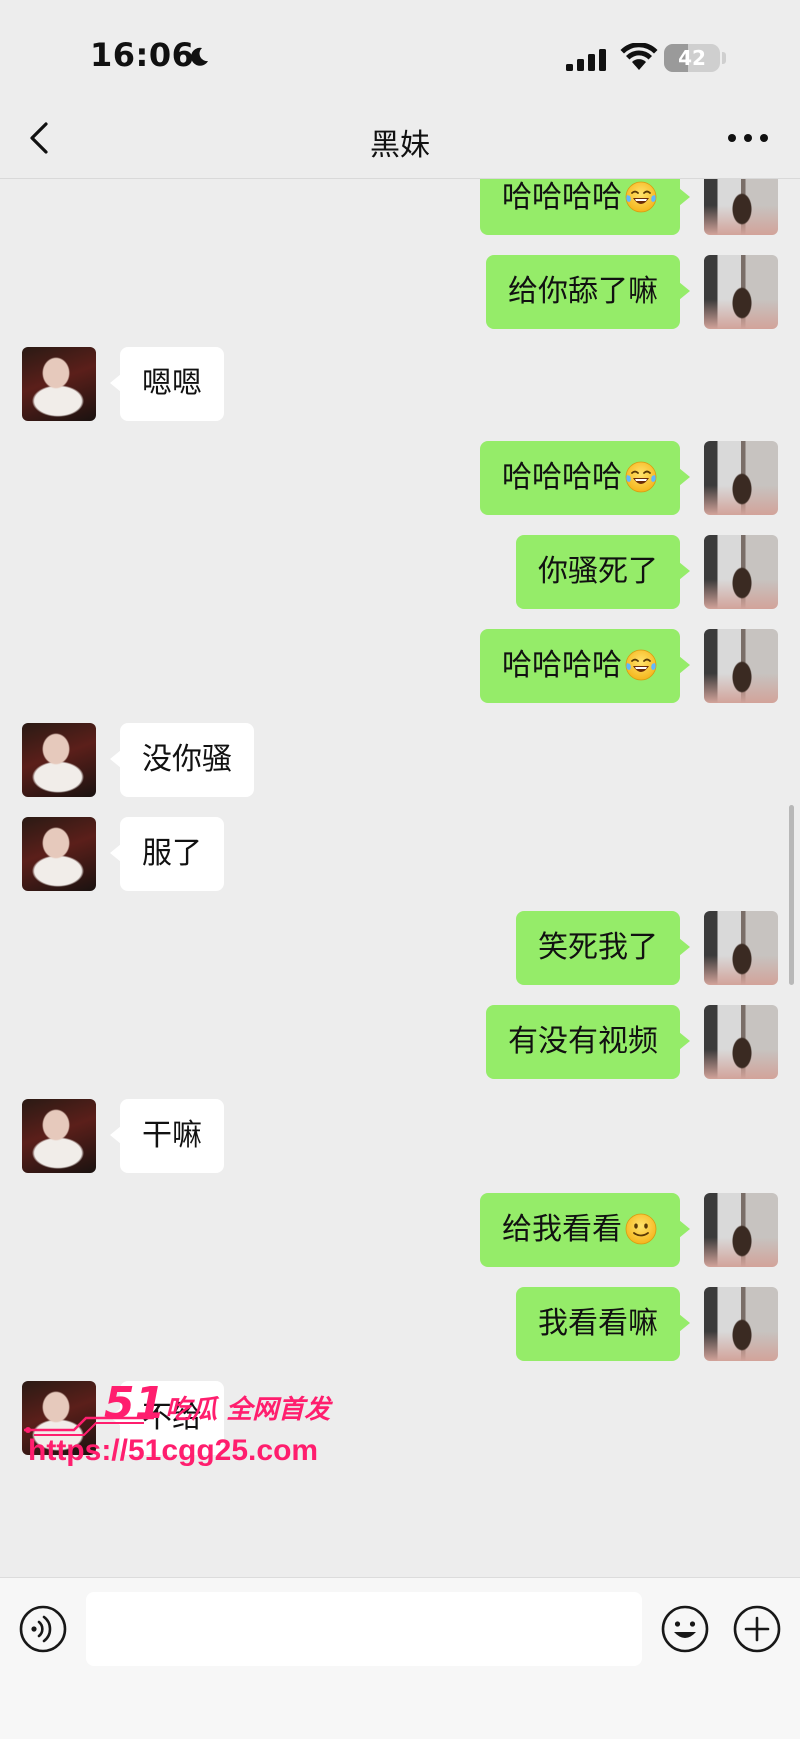 Image resolution: width=800 pixels, height=1739 pixels. Describe the element at coordinates (639, 56) in the screenshot. I see `wifi-icon` at that location.